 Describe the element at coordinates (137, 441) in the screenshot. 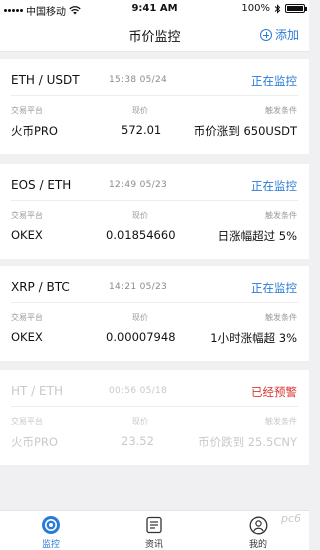

I see `price-value: 23.52` at that location.